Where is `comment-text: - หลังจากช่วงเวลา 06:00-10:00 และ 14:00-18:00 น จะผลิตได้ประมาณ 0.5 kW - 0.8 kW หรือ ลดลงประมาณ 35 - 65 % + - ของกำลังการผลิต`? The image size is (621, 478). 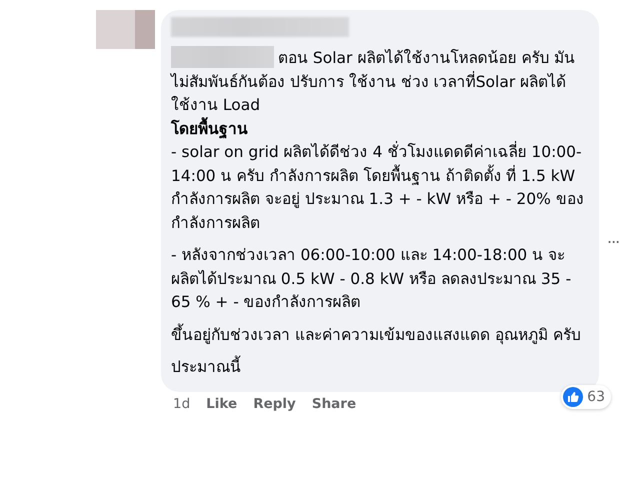
comment-text: - หลังจากช่วงเวลา 06:00-10:00 และ 14:00-18:00 น จะผลิตได้ประมาณ 0.5 kW - 0.8 kW หรือ ลดลงประมาณ 35 - 65 % + - ของกำลังการผลิต is located at coordinates (371, 279).